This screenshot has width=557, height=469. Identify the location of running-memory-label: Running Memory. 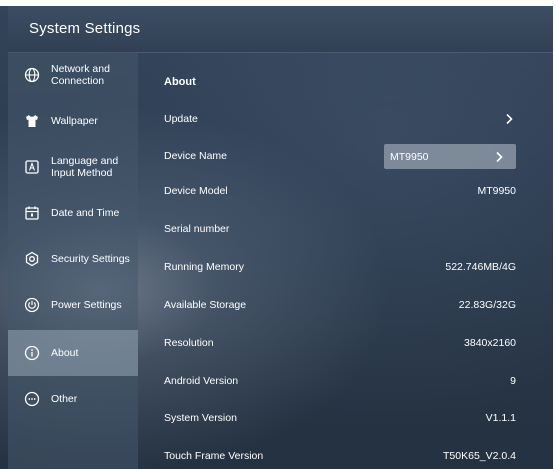
(204, 267).